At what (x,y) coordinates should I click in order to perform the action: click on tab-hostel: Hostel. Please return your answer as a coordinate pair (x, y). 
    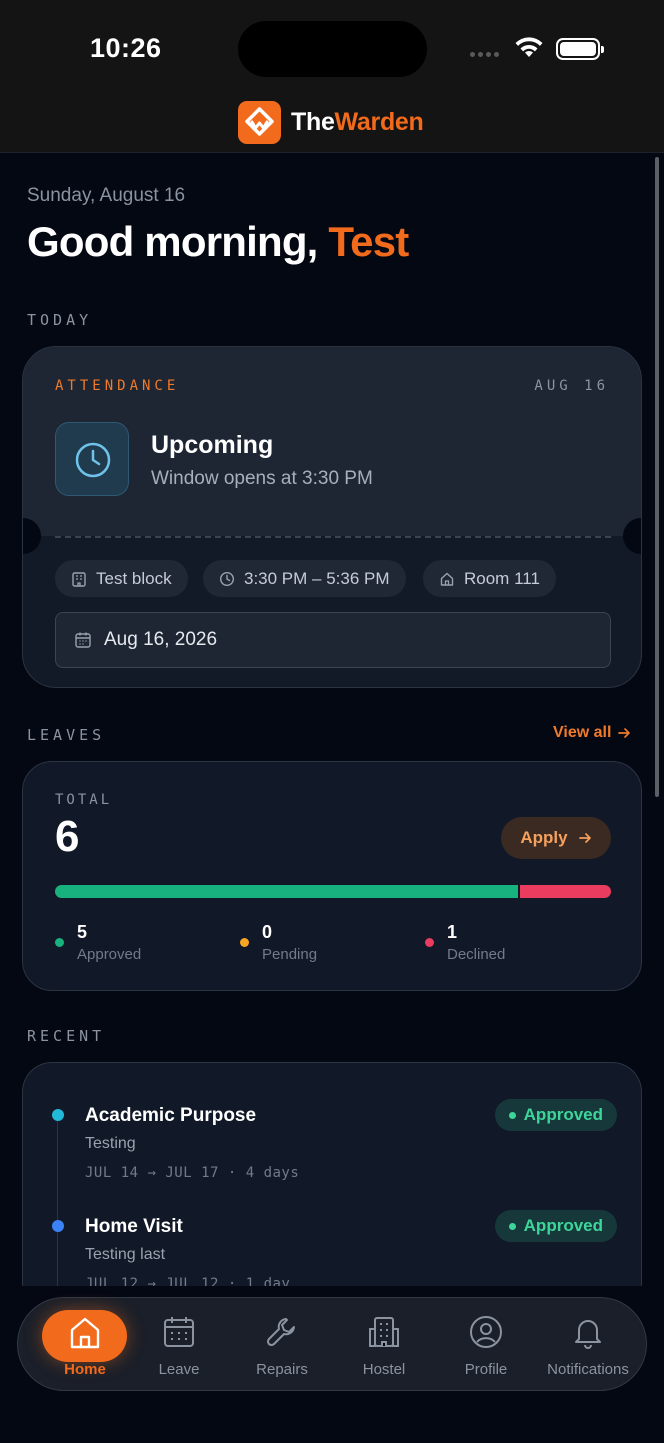
    Looking at the image, I should click on (384, 1345).